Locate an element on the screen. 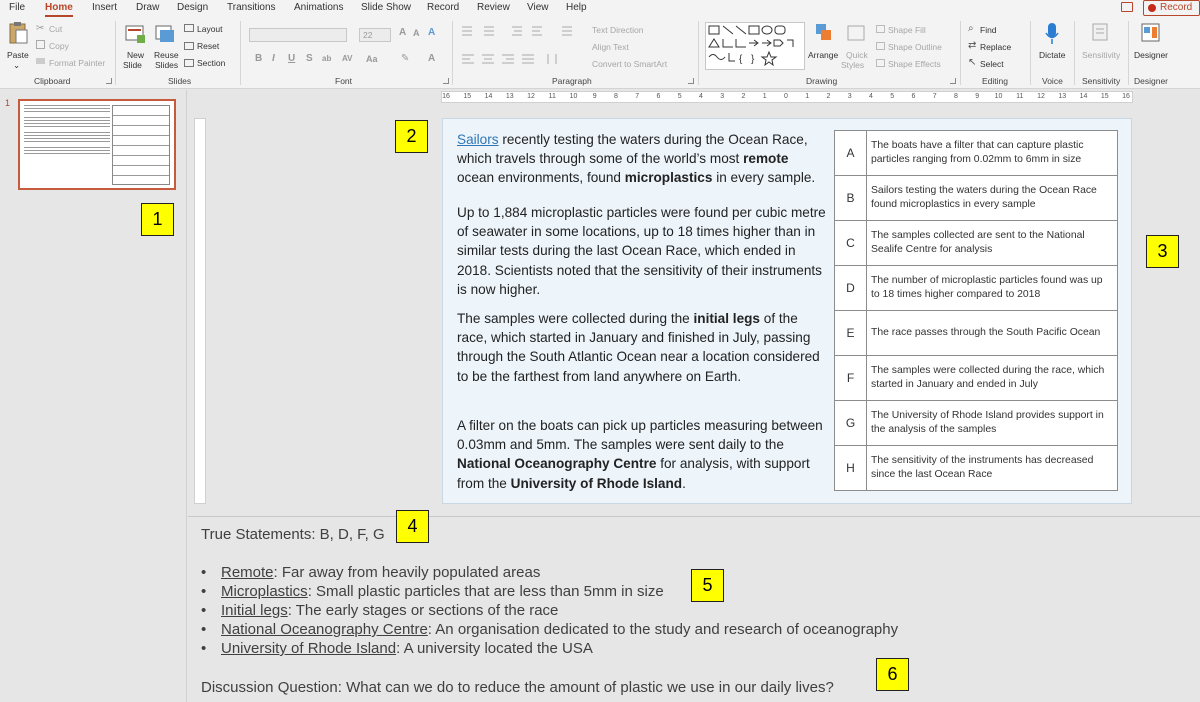 This screenshot has width=1200, height=702. sensitivity-icon is located at coordinates (1101, 33).